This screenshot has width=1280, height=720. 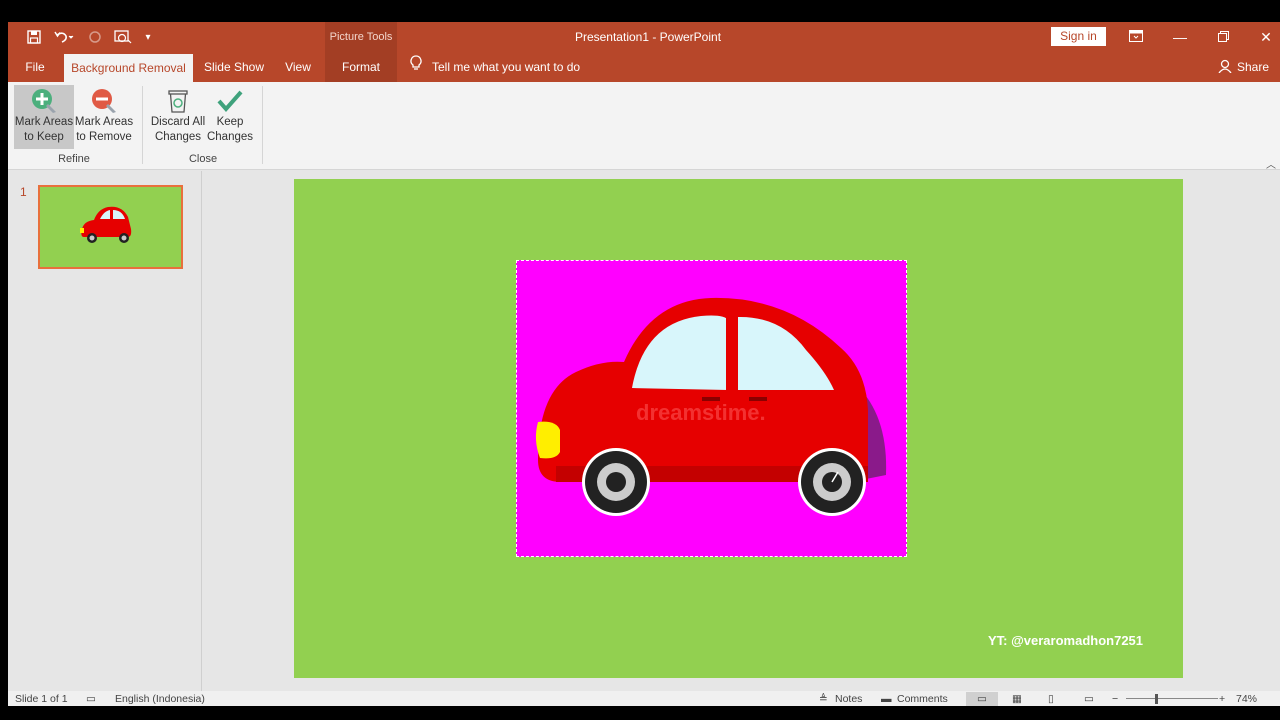 I want to click on start-from-beginning-icon, so click(x=123, y=37).